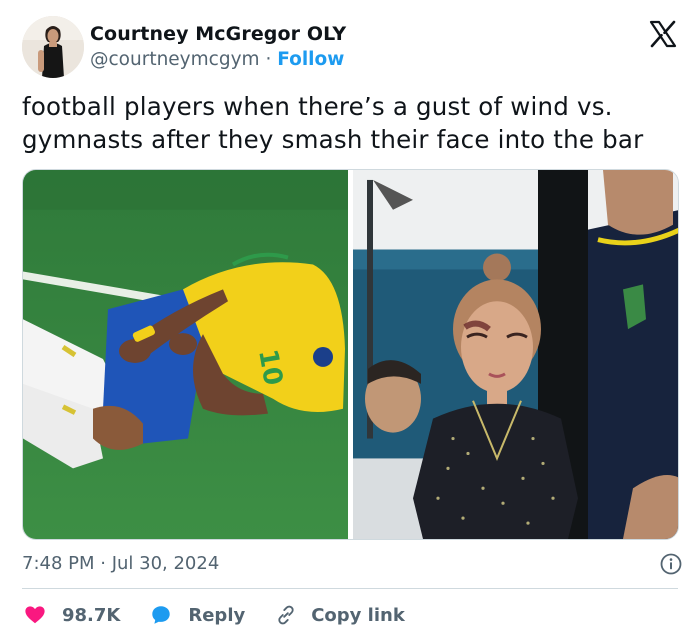 The height and width of the screenshot is (642, 700). Describe the element at coordinates (161, 615) in the screenshot. I see `reply-bubble-icon` at that location.